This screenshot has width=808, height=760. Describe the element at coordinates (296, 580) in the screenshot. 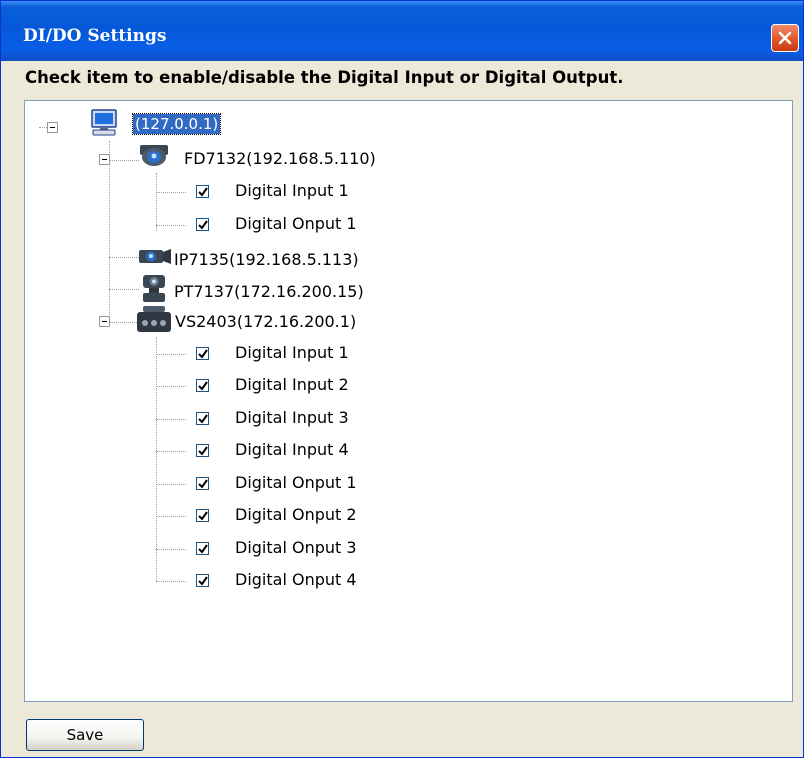

I see `item-label: Digital Onput 4` at that location.